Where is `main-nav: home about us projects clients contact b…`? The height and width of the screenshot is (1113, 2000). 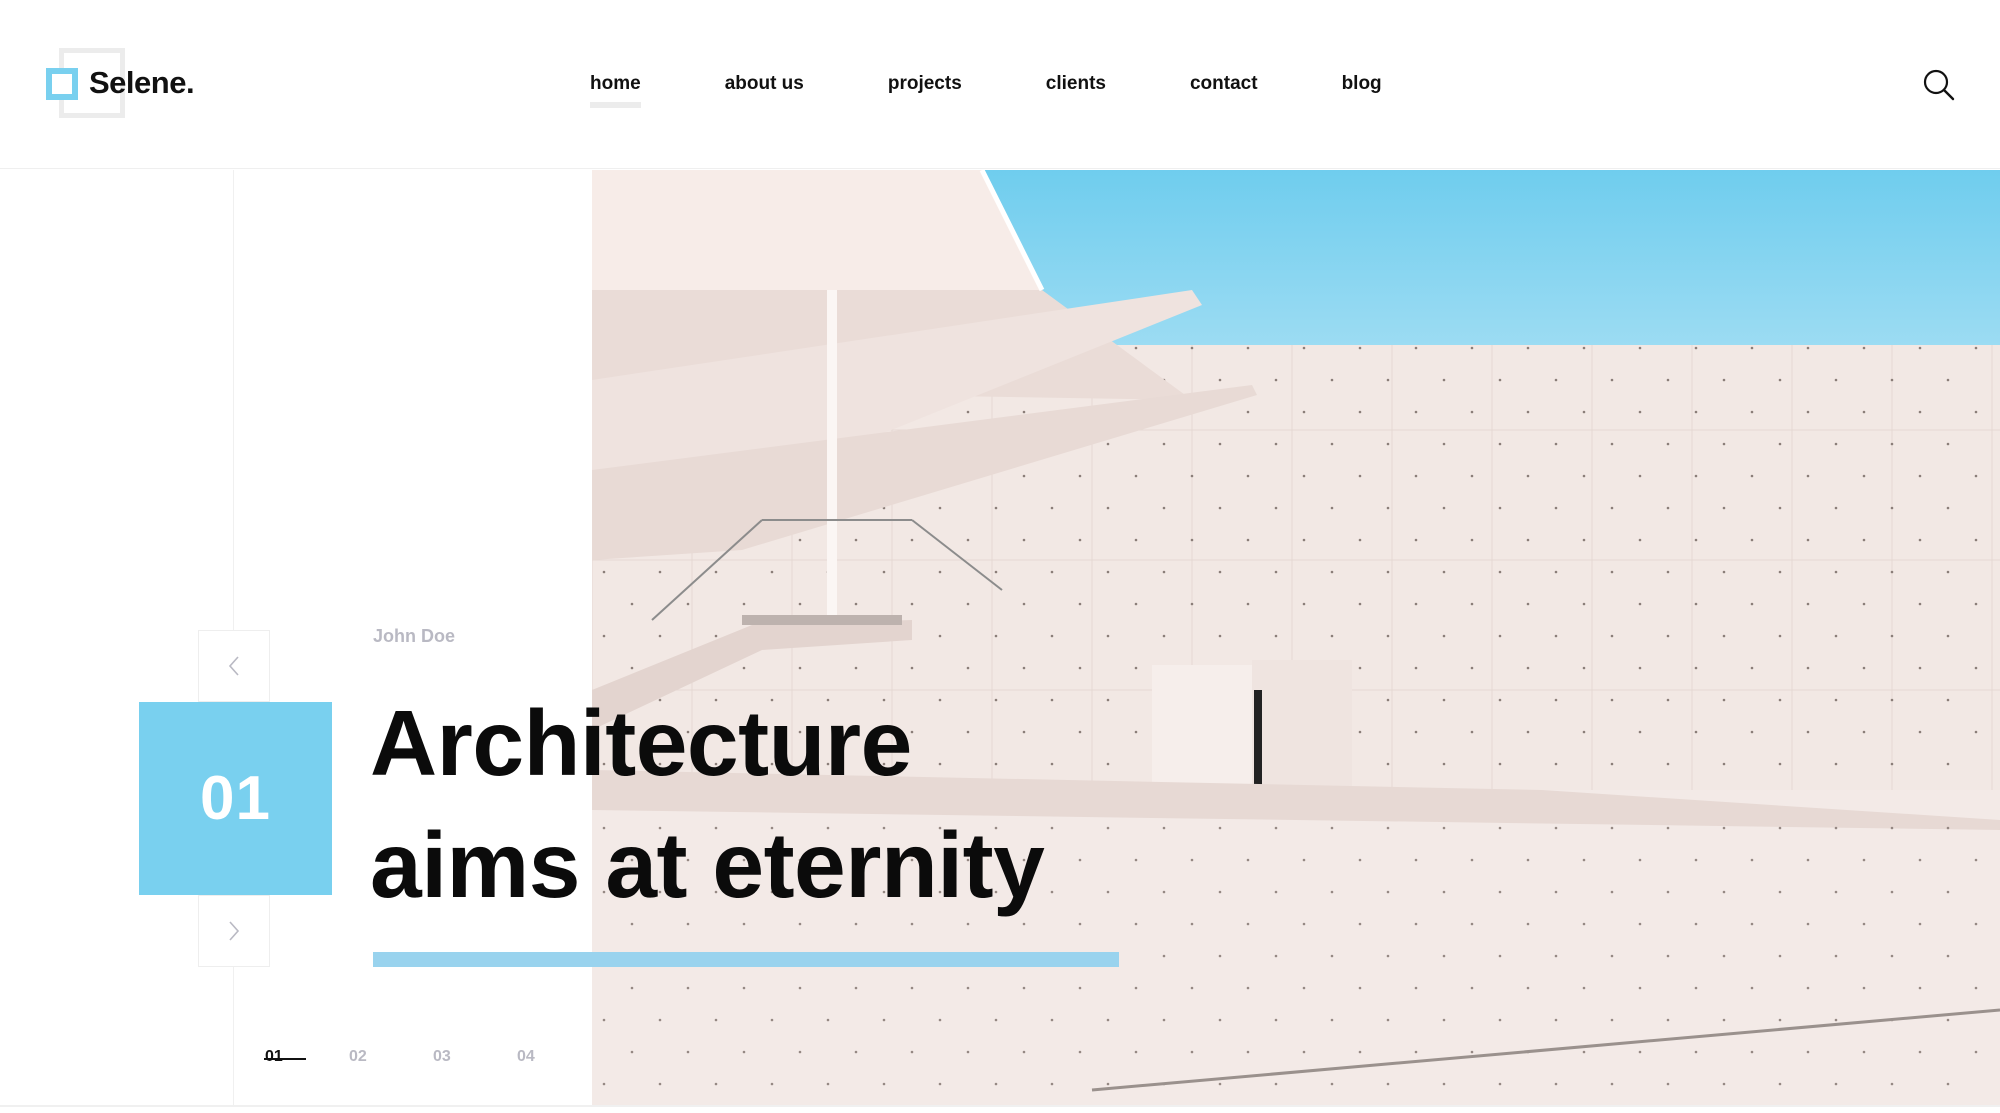 main-nav: home about us projects clients contact b… is located at coordinates (1028, 88).